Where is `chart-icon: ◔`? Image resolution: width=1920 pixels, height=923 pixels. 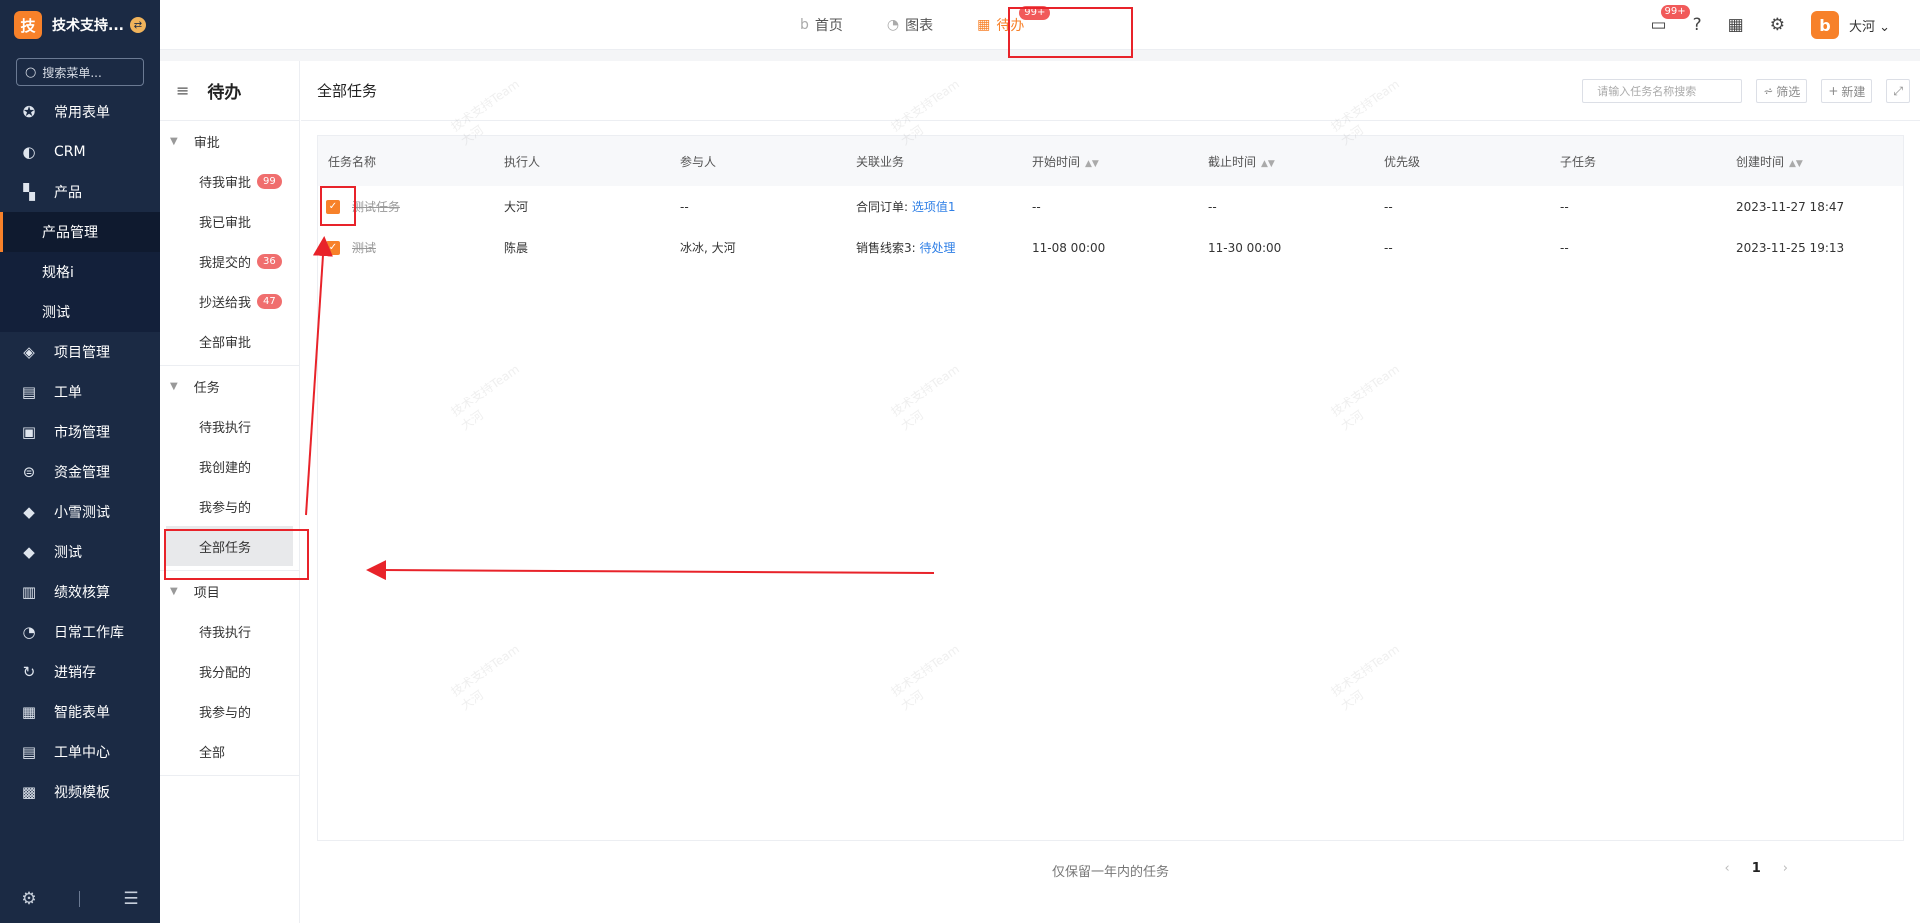
chart-icon: ◔ is located at coordinates (893, 25).